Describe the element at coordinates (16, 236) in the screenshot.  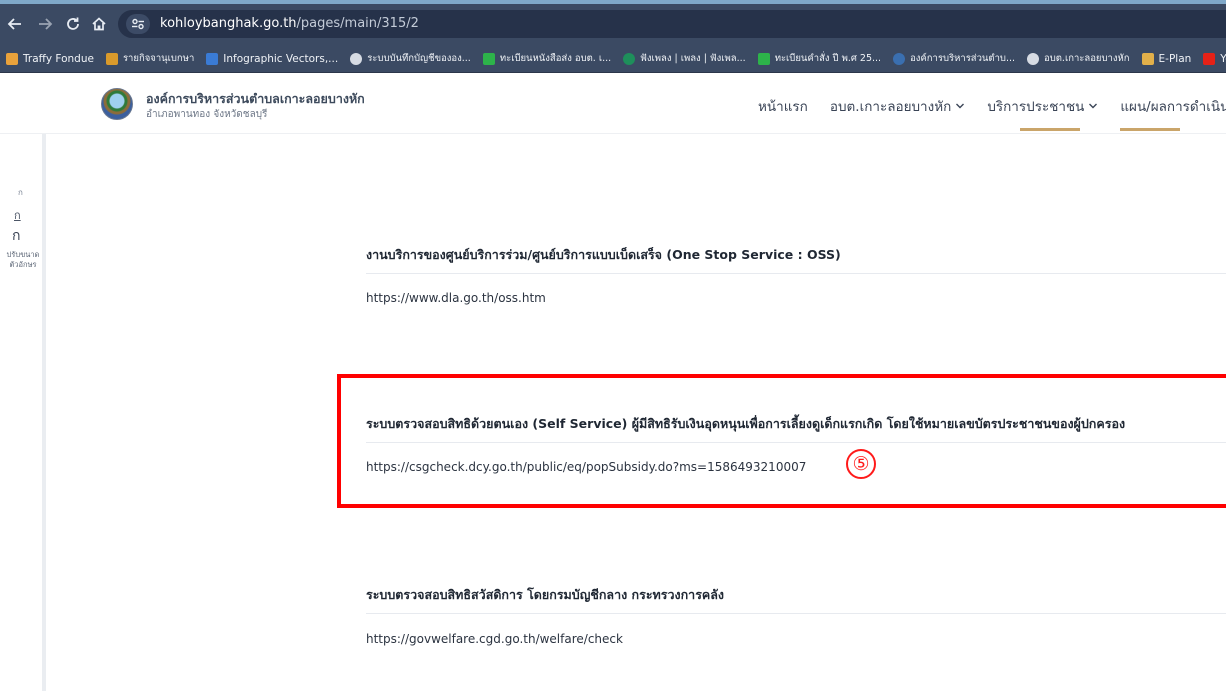
I see `font-size-large-button: ก` at that location.